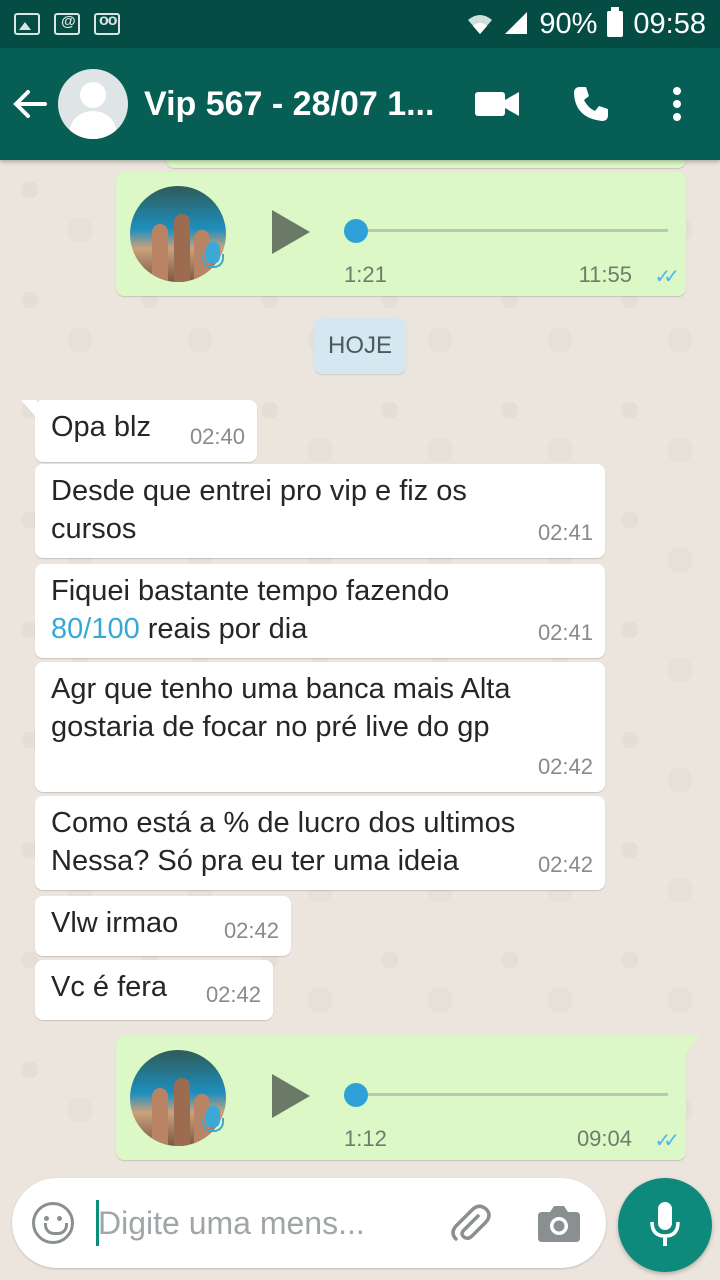 This screenshot has height=1280, width=720. I want to click on voice-call-button, so click(591, 104).